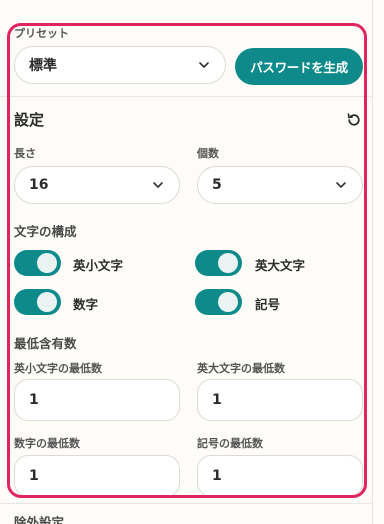  I want to click on preset-value: 標準, so click(43, 66).